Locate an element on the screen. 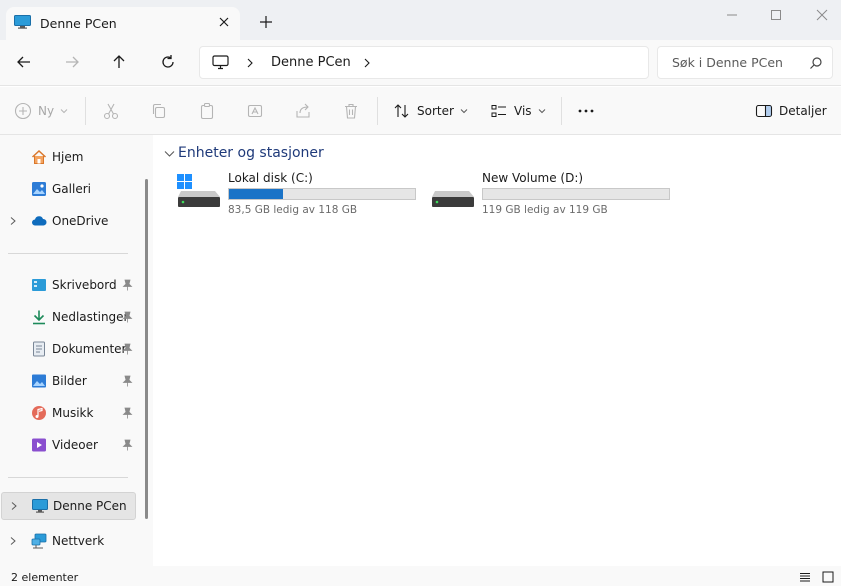 This screenshot has height=586, width=841. sort-button: Sorter is located at coordinates (430, 111).